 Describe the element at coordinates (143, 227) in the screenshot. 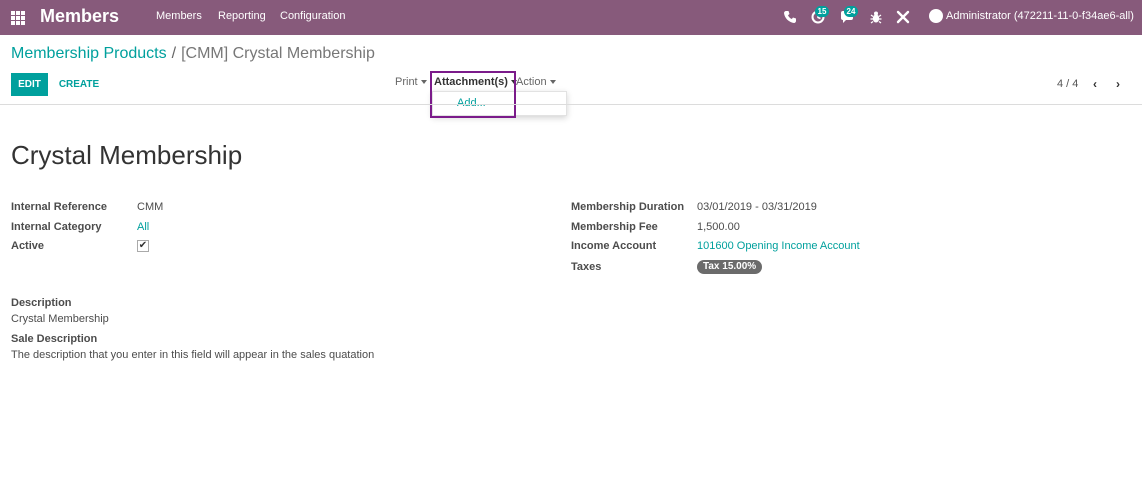

I see `internal-category-link: All` at that location.